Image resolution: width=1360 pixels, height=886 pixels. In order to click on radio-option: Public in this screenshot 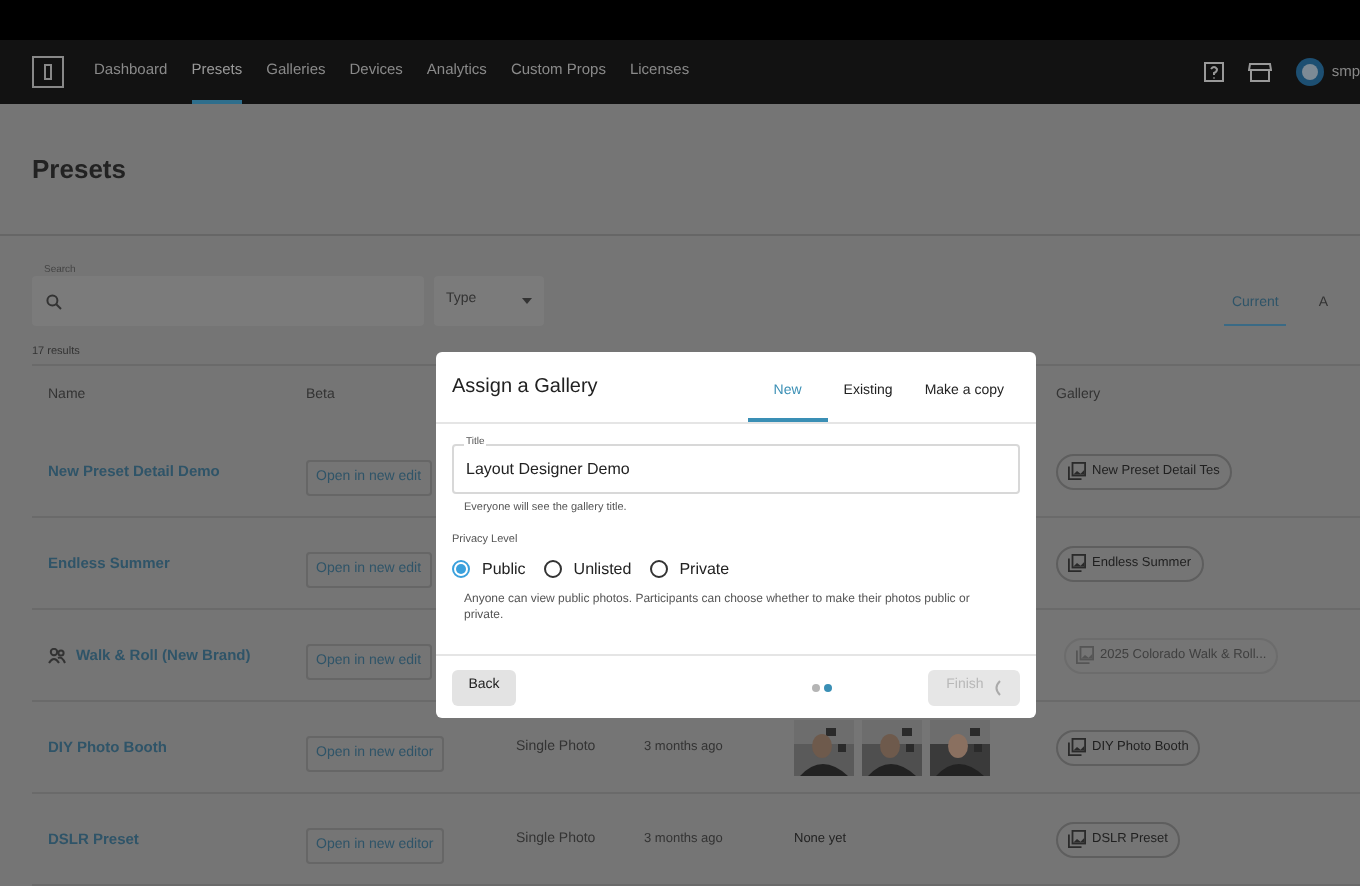, I will do `click(489, 569)`.